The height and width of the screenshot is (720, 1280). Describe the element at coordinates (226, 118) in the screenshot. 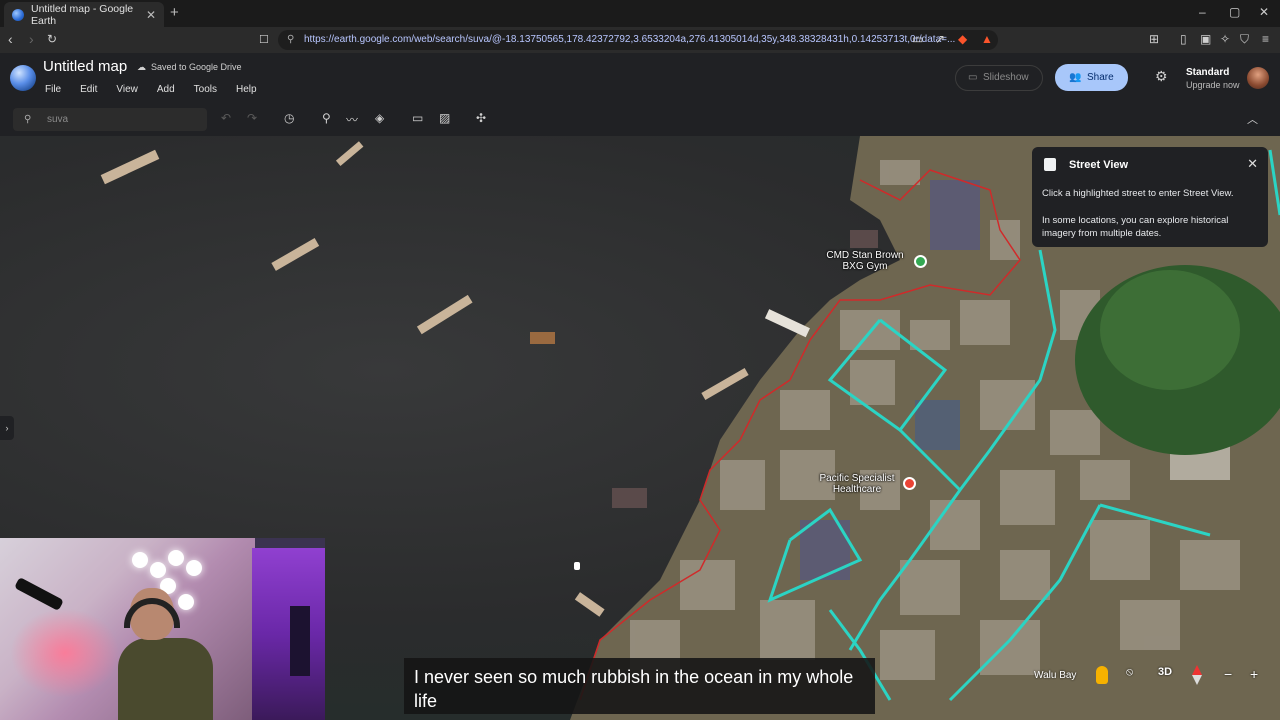

I see `undo-icon: ↶` at that location.